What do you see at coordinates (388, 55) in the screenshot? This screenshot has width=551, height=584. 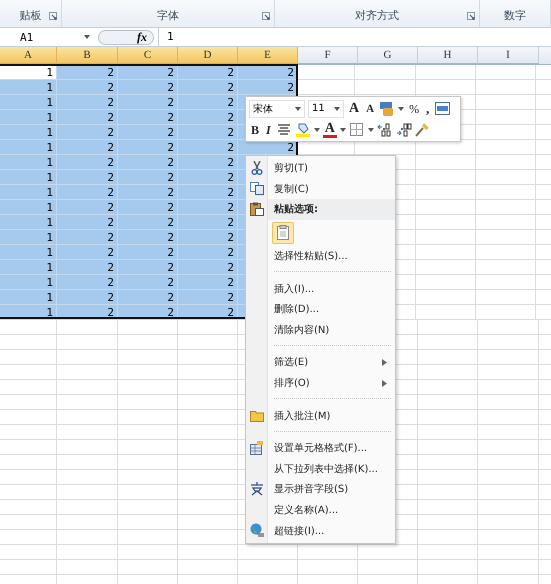 I see `column-header: G` at bounding box center [388, 55].